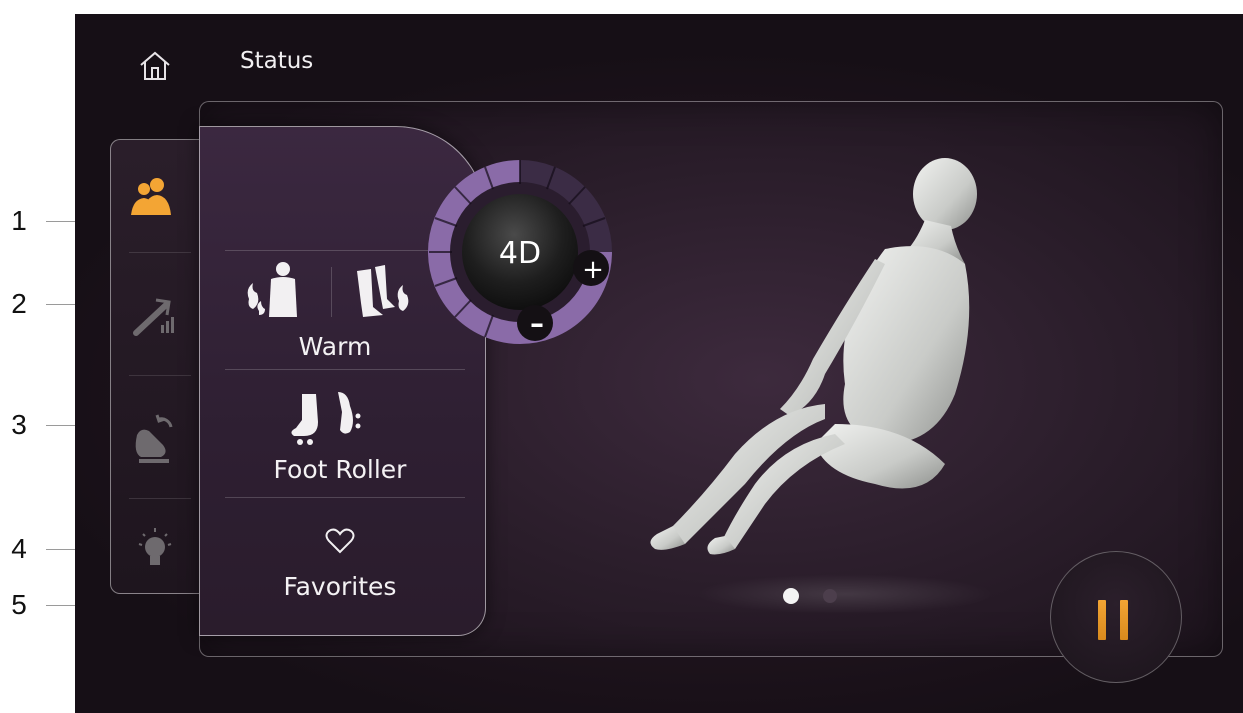 This screenshot has width=1243, height=713. I want to click on recline-icon, so click(154, 438).